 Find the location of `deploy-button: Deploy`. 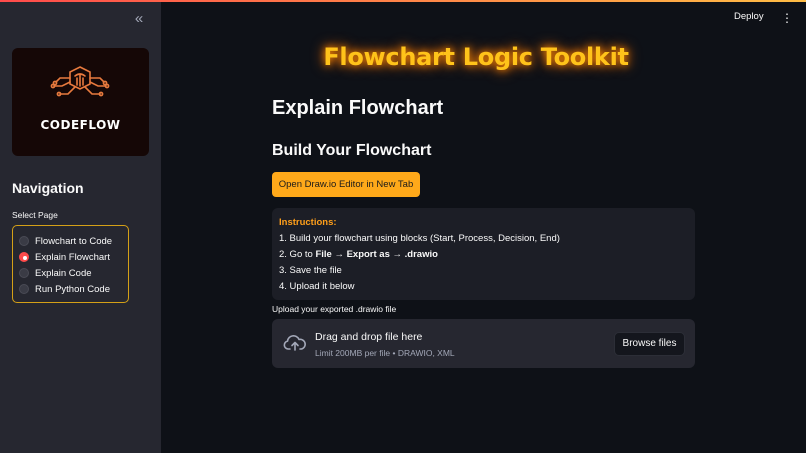

deploy-button: Deploy is located at coordinates (749, 16).